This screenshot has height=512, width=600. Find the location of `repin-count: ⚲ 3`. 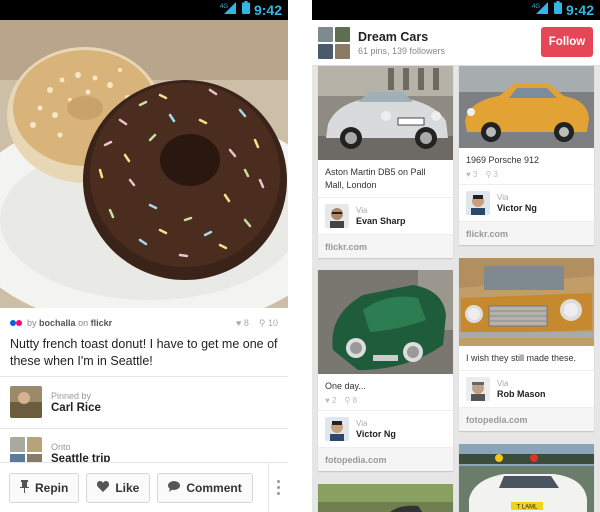

repin-count: ⚲ 3 is located at coordinates (491, 174).